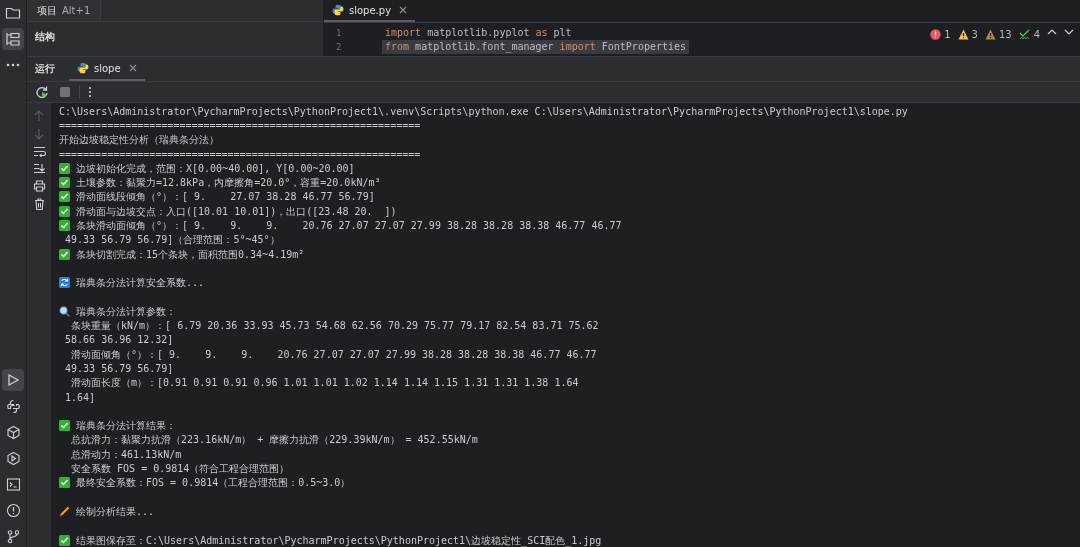  What do you see at coordinates (119, 368) in the screenshot?
I see `console-line: 49.33 56.79 56.79]` at bounding box center [119, 368].